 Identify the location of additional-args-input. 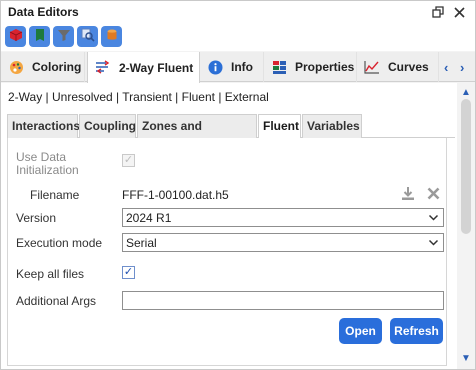
(283, 300).